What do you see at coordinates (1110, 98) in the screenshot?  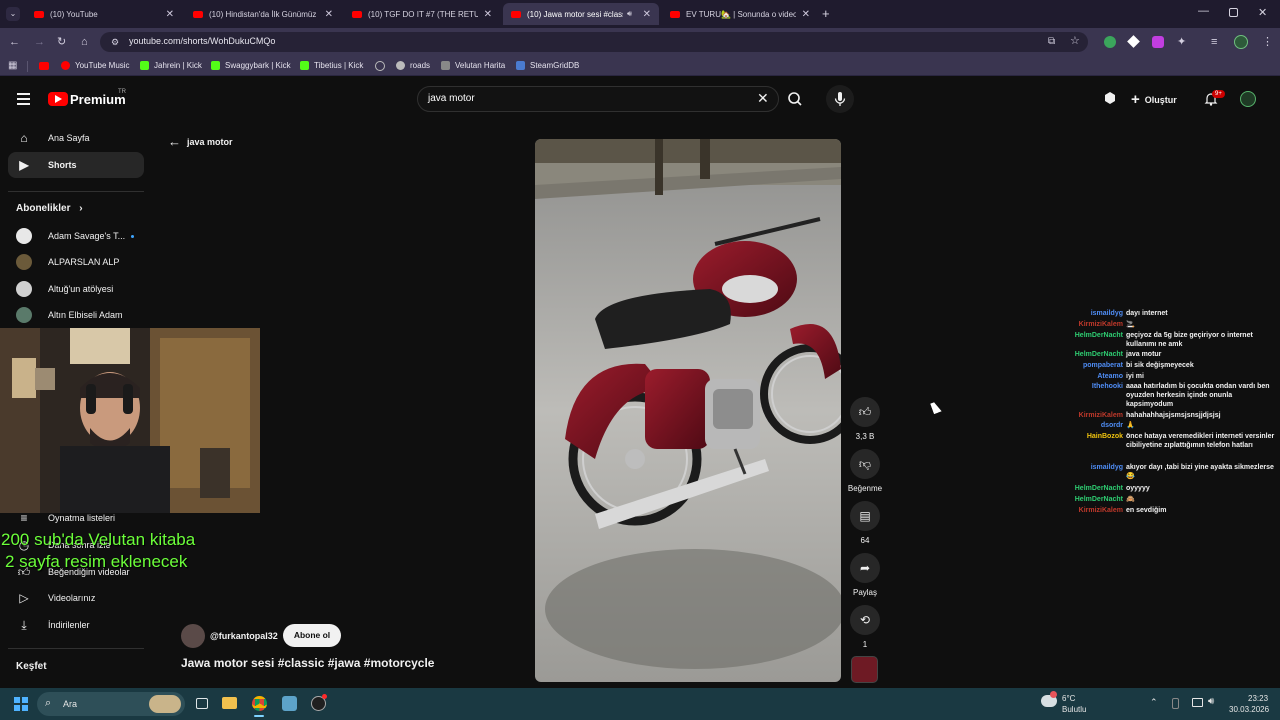 I see `cast-icon` at bounding box center [1110, 98].